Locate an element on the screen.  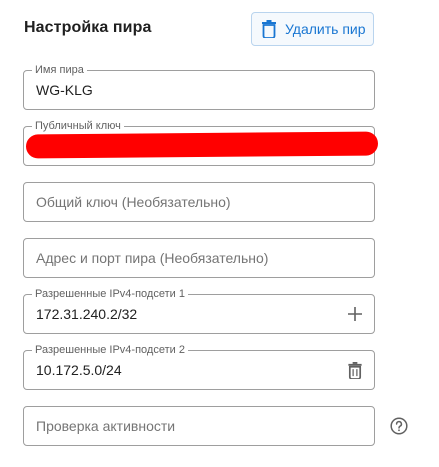
help-circle-icon is located at coordinates (399, 426).